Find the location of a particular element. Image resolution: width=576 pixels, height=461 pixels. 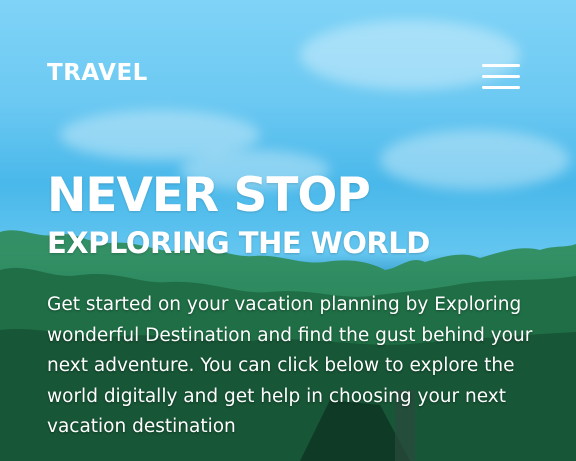

hamburger-menu-icon is located at coordinates (501, 77).